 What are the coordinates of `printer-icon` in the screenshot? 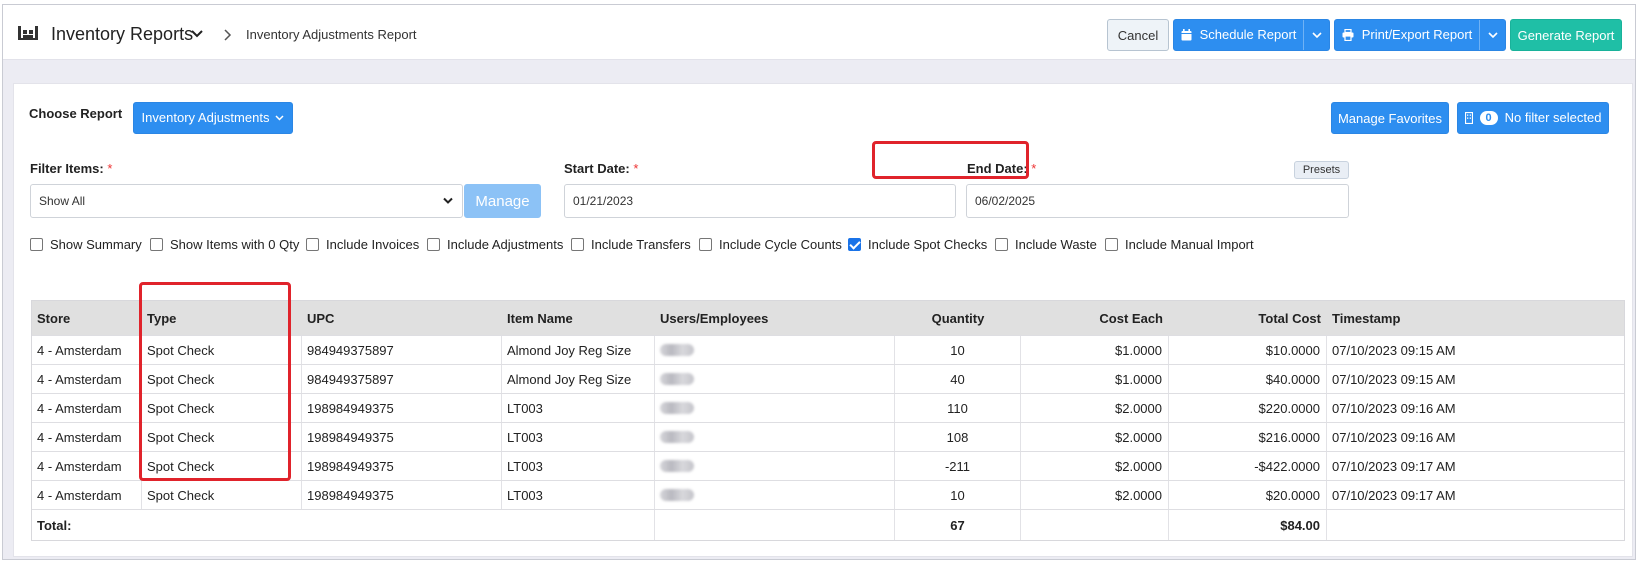 It's located at (1348, 35).